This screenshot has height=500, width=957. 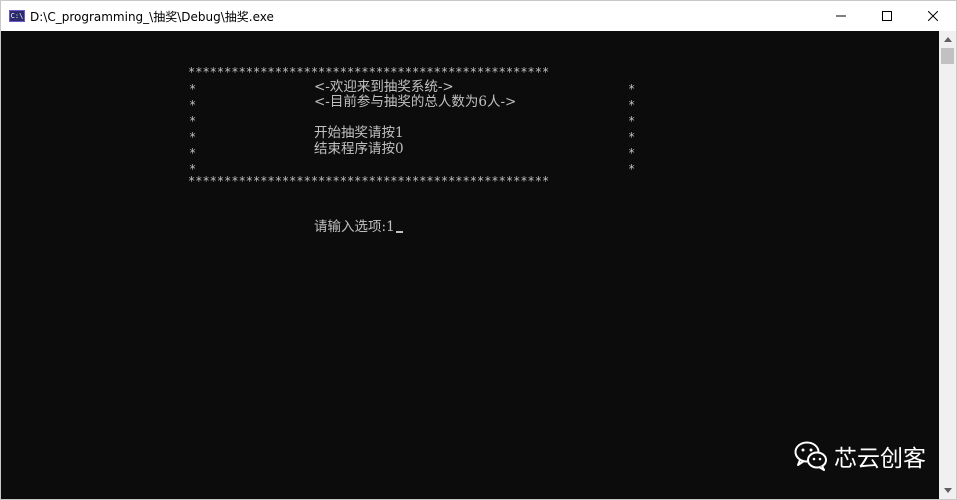 I want to click on scroll-thumb, so click(x=947, y=56).